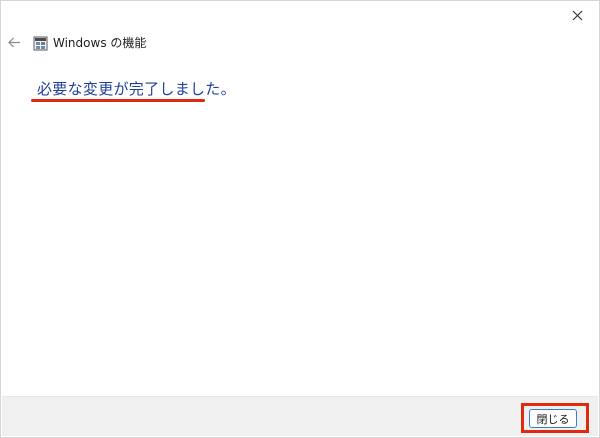 The image size is (600, 438). I want to click on back-button, so click(14, 42).